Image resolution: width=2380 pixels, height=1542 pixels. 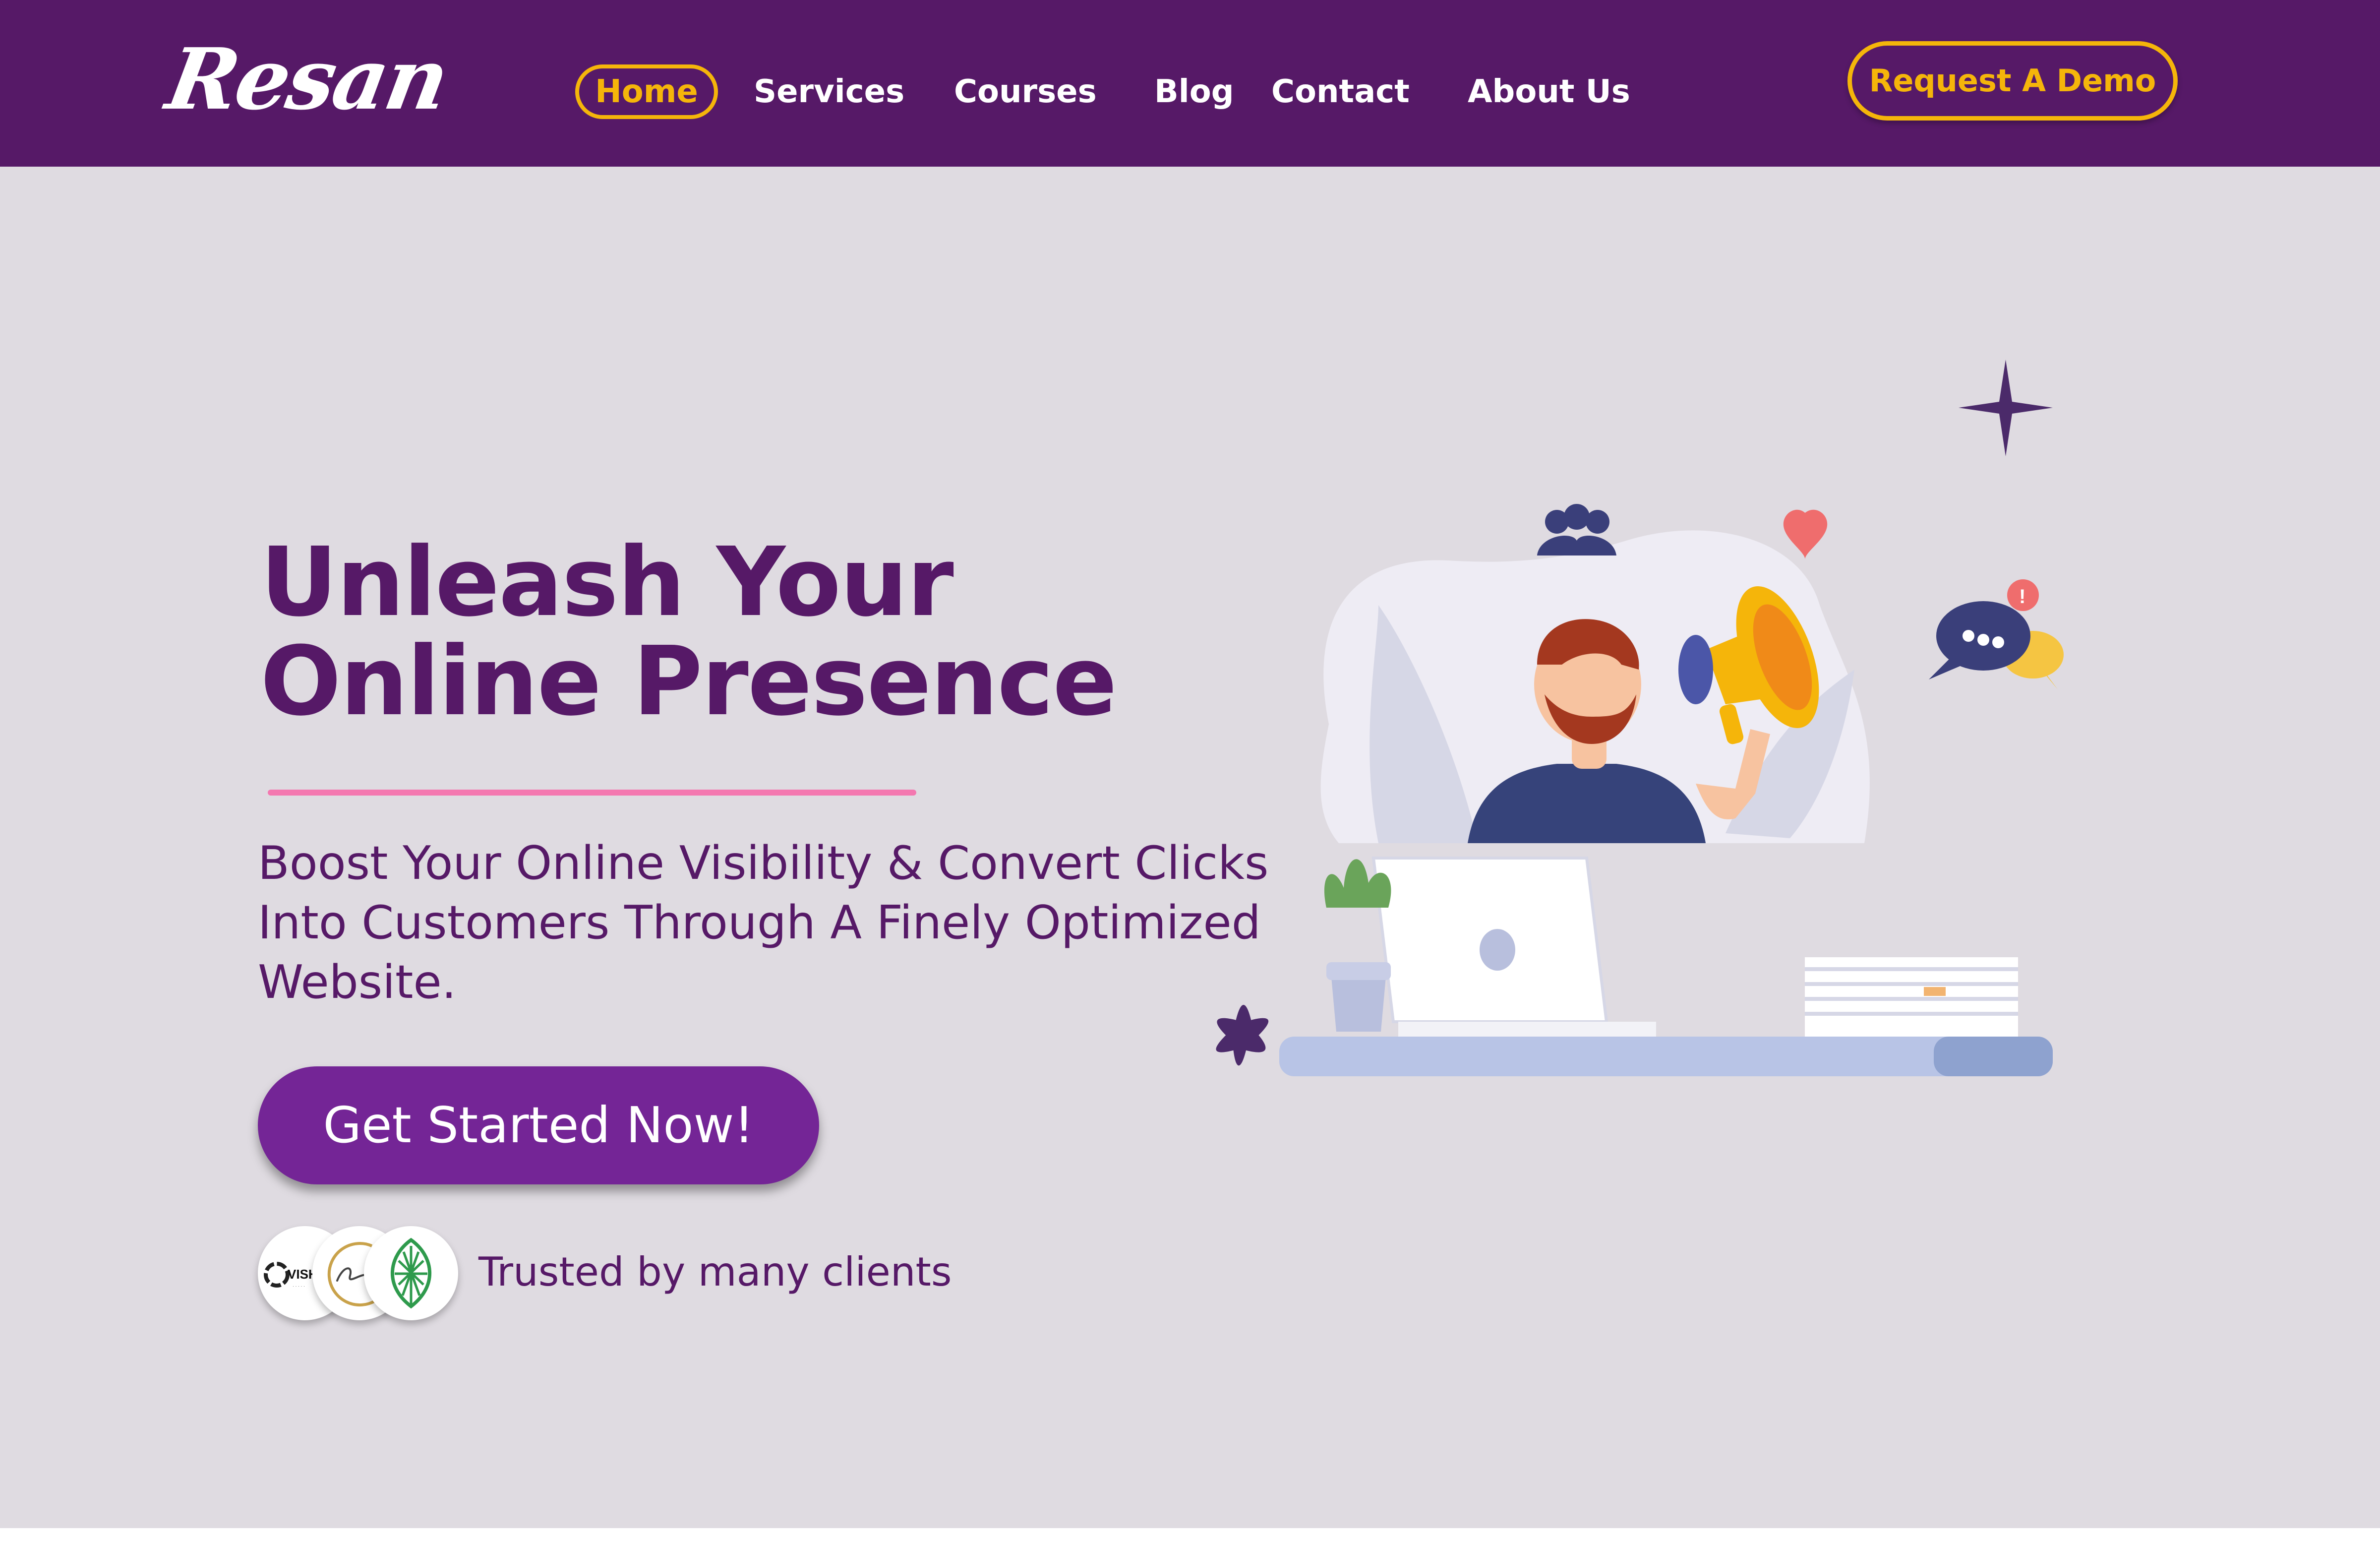 I want to click on laptop-icon, so click(x=1513, y=947).